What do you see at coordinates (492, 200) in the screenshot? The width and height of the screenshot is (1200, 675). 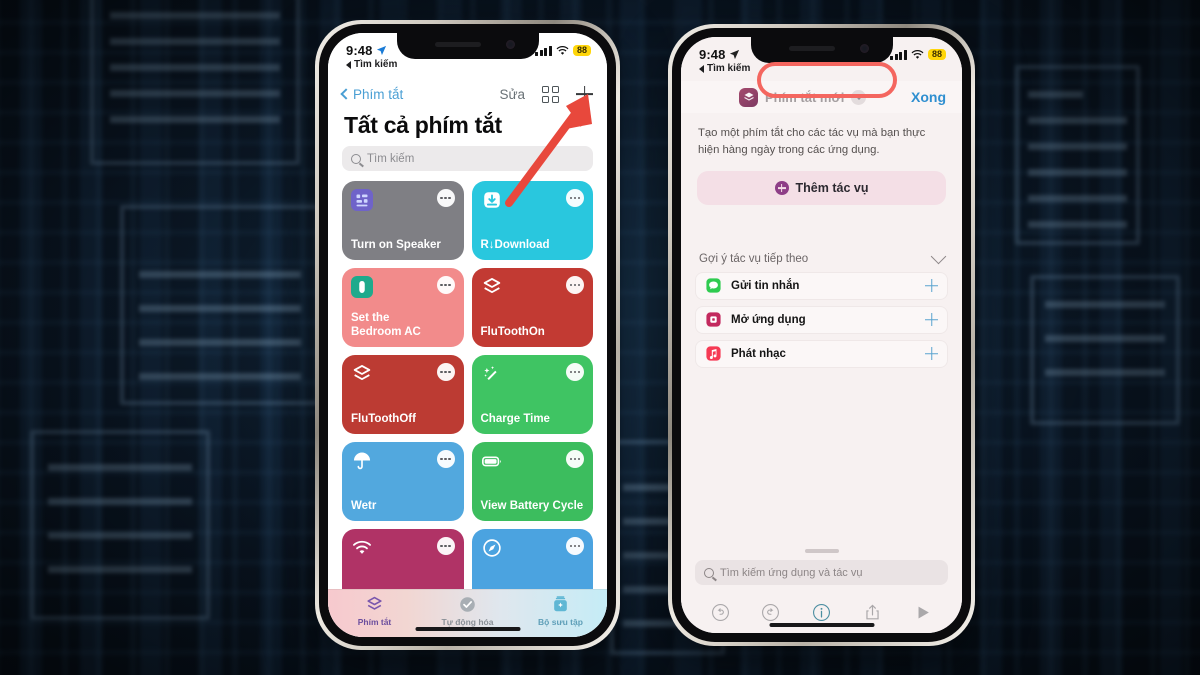 I see `download-icon` at bounding box center [492, 200].